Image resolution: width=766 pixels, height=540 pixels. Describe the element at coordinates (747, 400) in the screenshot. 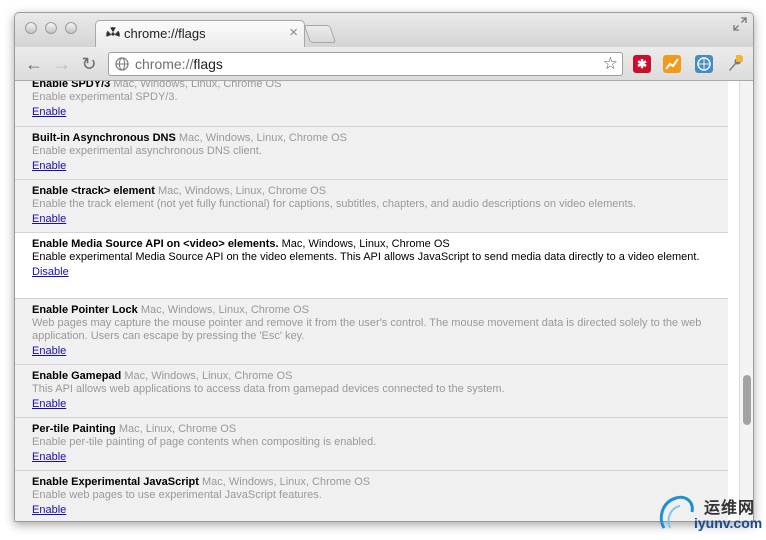

I see `scrollbar-thumb` at that location.